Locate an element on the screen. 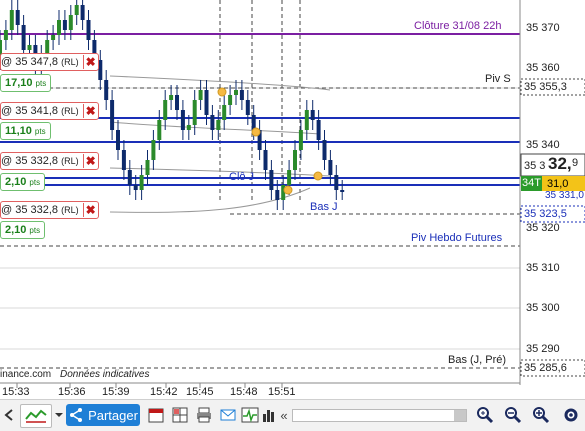 Image resolution: width=585 pixels, height=431 pixels. scrollbar-thumb is located at coordinates (460, 415).